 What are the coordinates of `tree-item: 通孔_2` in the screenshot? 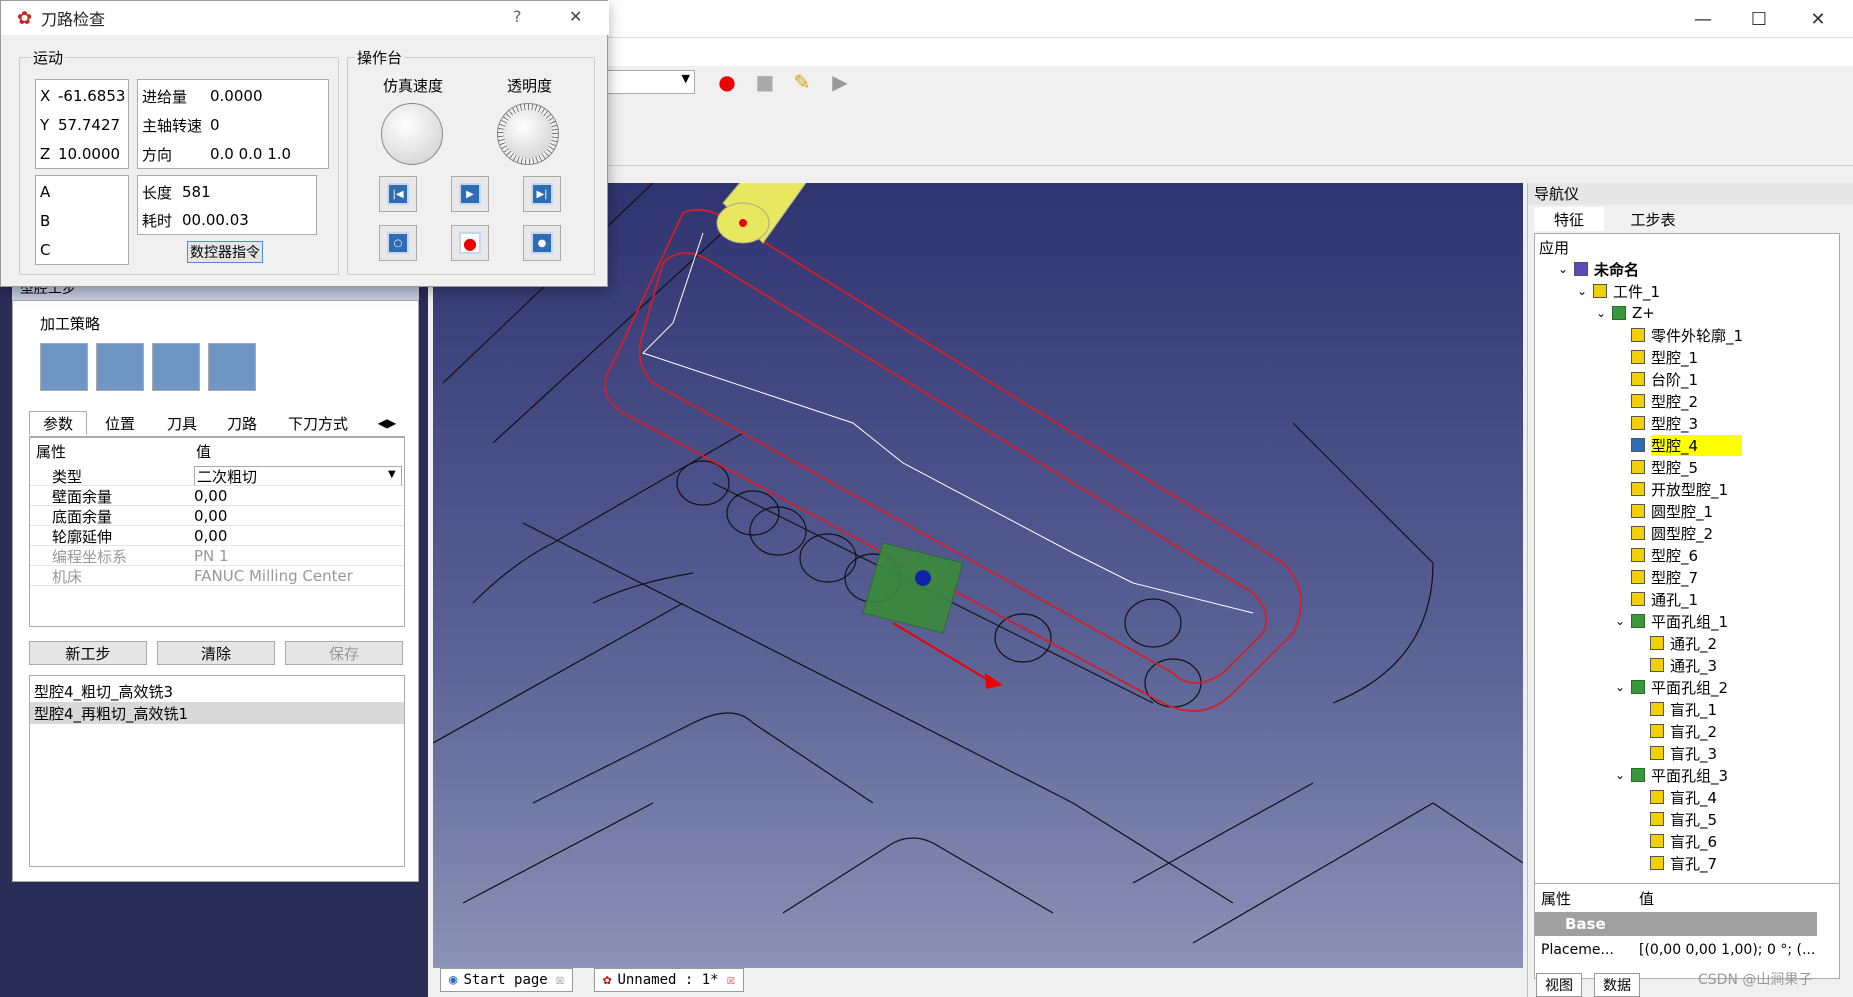 It's located at (1675, 643).